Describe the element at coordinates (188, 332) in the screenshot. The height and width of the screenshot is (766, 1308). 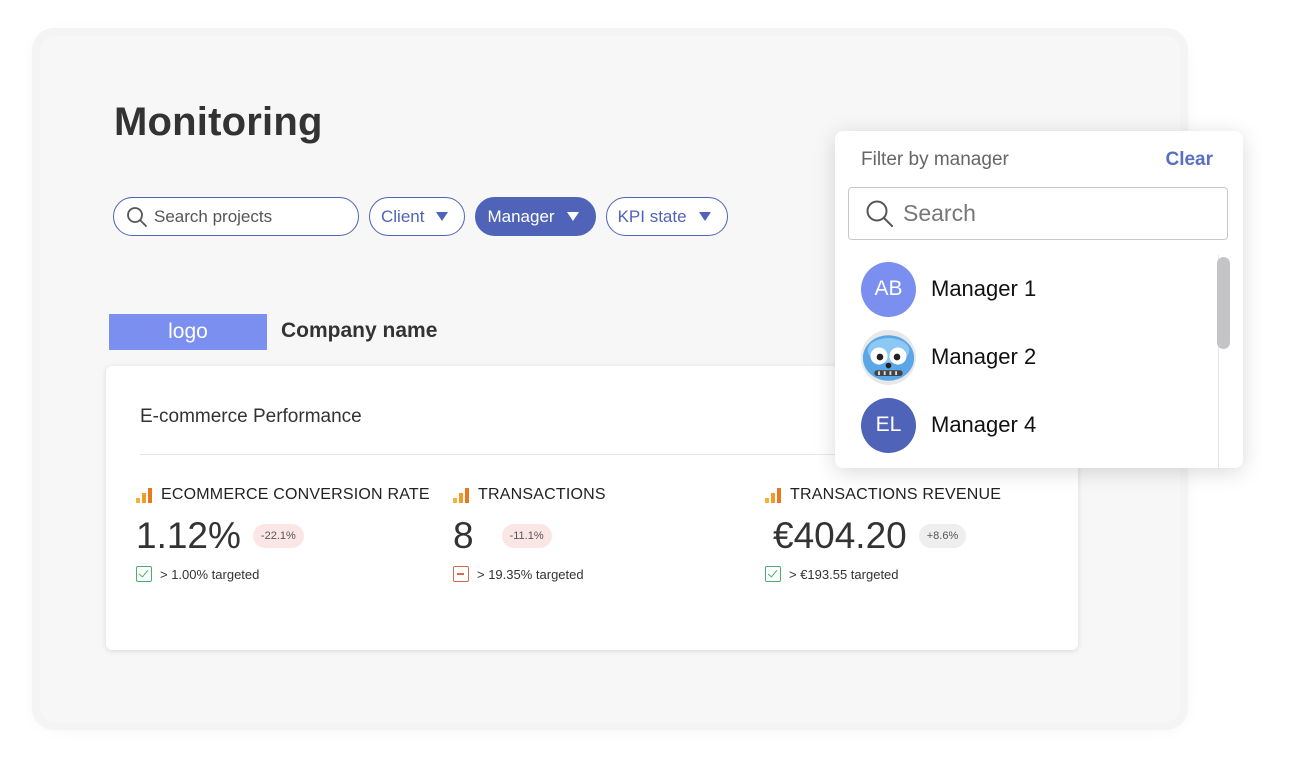
I see `company-logo: logo` at that location.